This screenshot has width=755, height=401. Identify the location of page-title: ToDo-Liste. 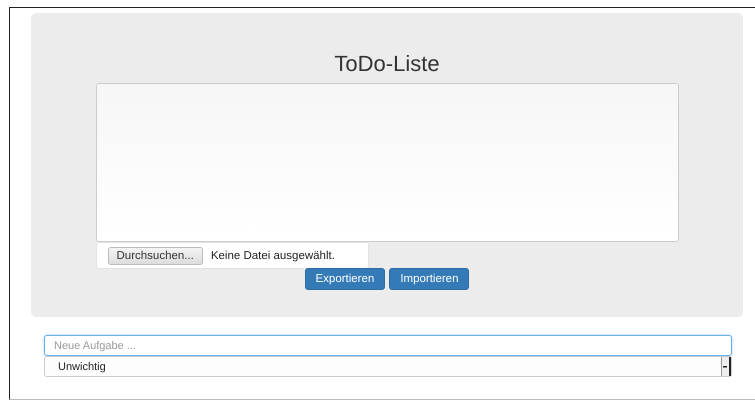
(387, 64).